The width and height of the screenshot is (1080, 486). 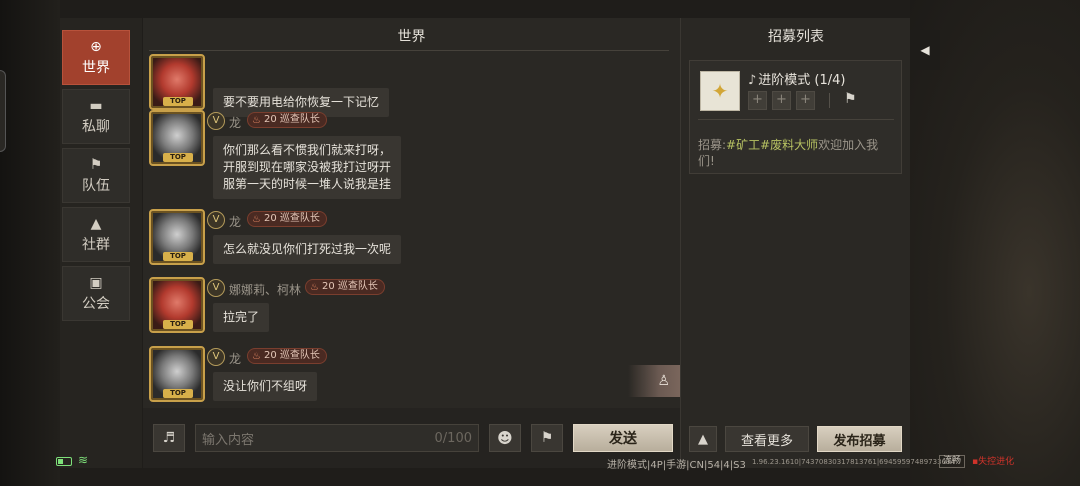 What do you see at coordinates (623, 438) in the screenshot?
I see `send-button: 发送` at bounding box center [623, 438].